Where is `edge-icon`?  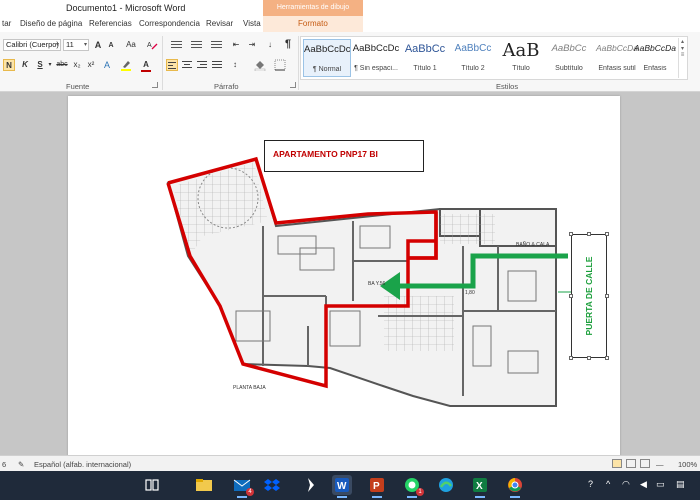 edge-icon is located at coordinates (446, 485).